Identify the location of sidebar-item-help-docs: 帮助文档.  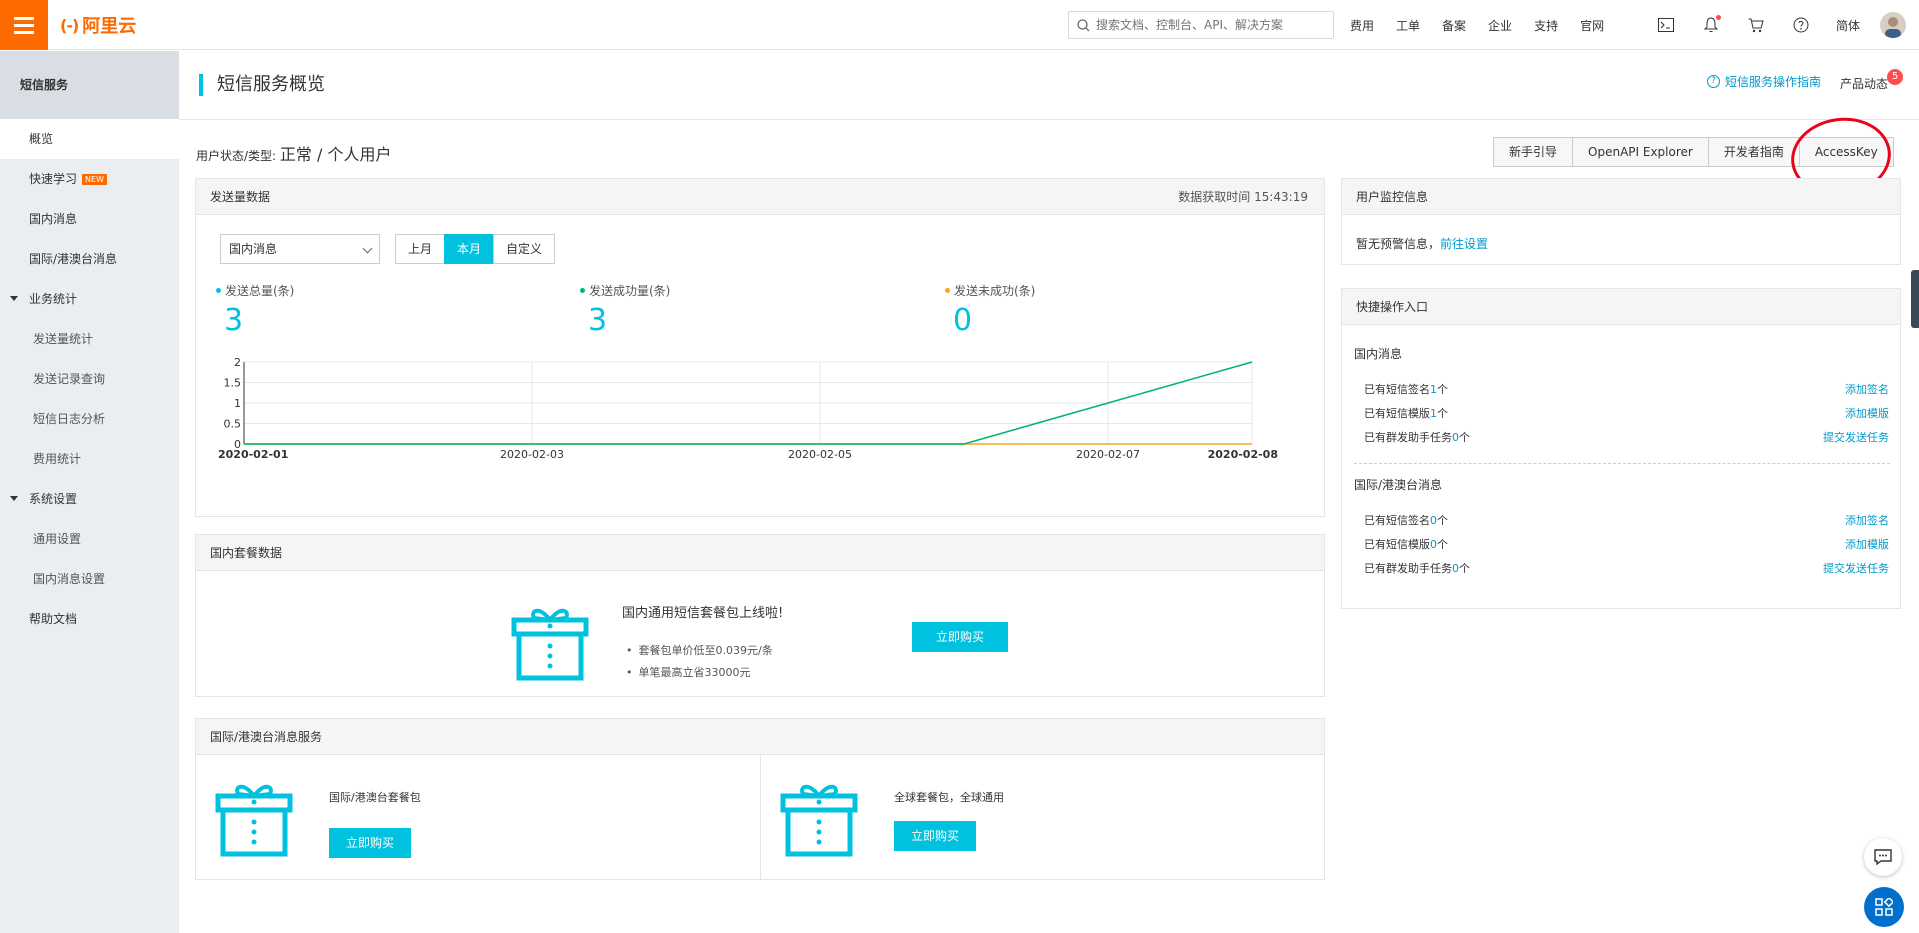
(89, 619).